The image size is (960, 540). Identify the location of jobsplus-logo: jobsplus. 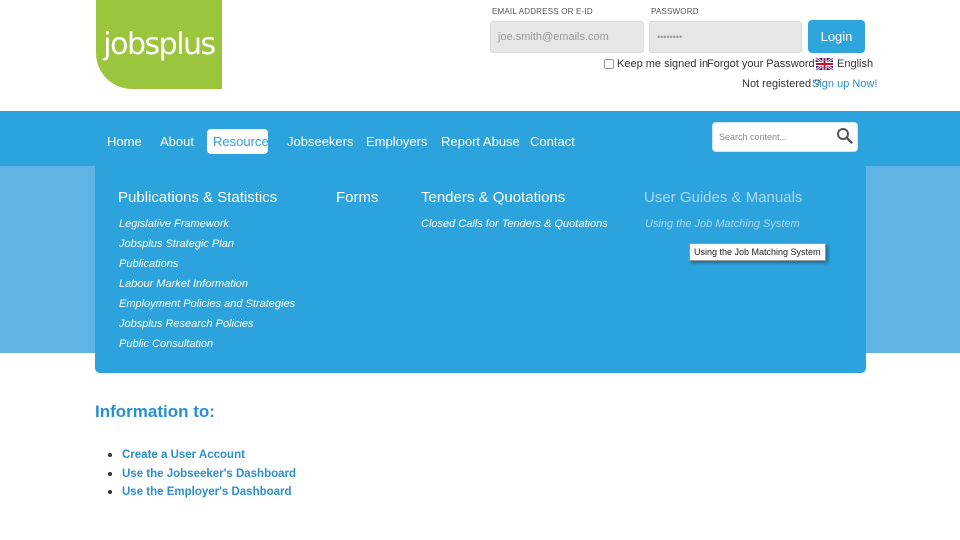
(159, 44).